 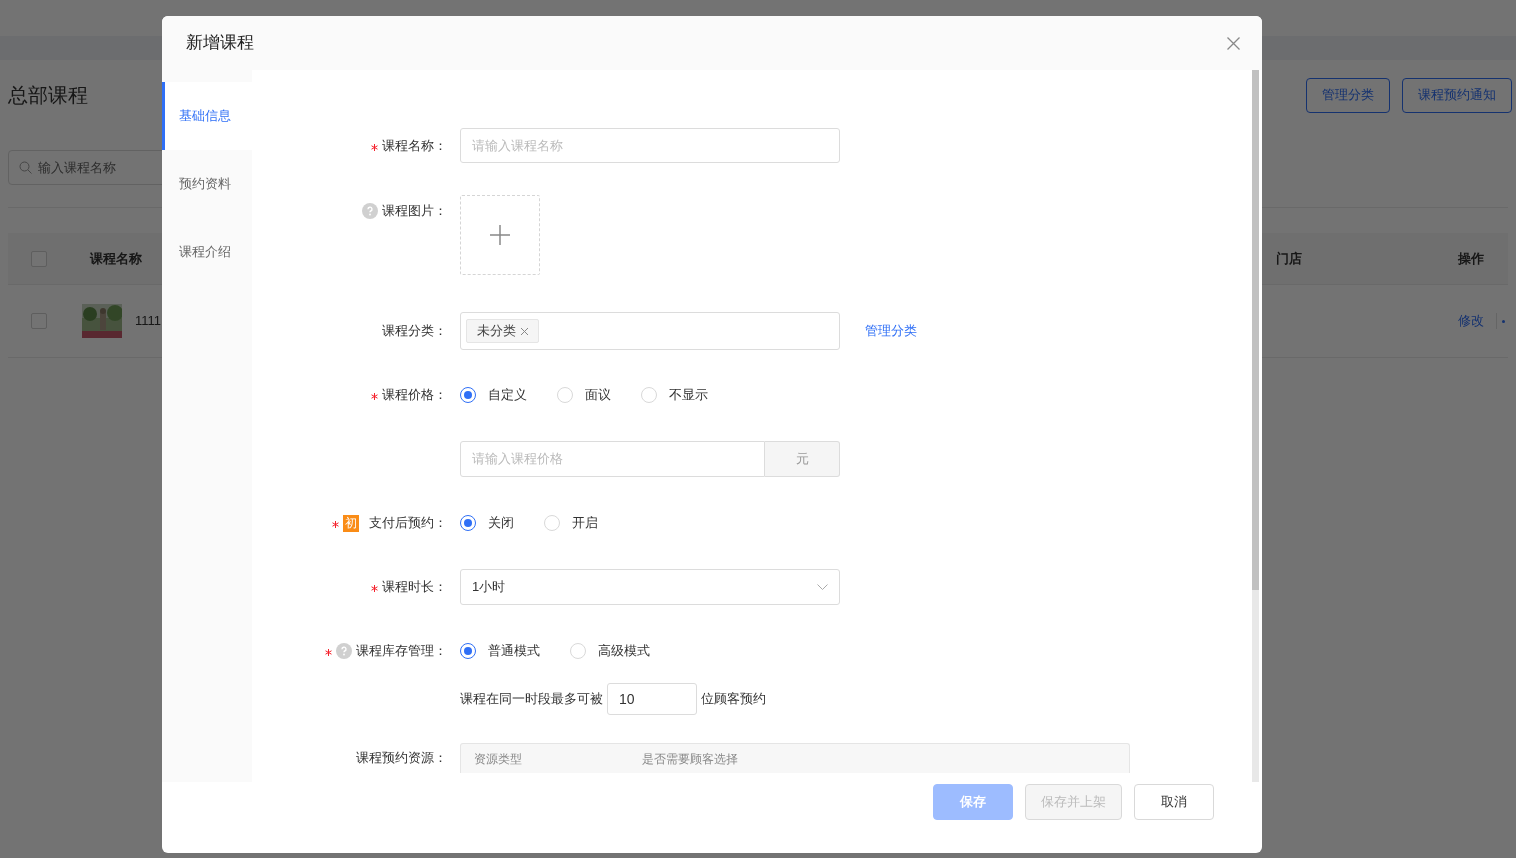 What do you see at coordinates (514, 651) in the screenshot?
I see `radio-label: 普通模式` at bounding box center [514, 651].